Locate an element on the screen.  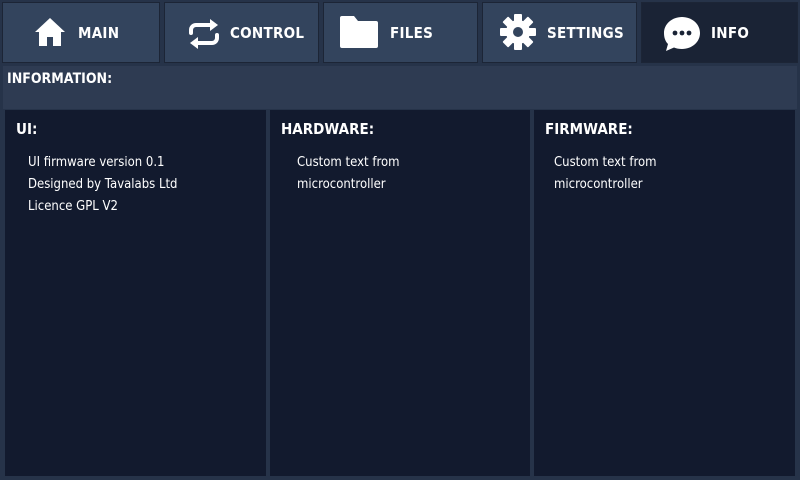
tab-settings: SETTINGS is located at coordinates (559, 32).